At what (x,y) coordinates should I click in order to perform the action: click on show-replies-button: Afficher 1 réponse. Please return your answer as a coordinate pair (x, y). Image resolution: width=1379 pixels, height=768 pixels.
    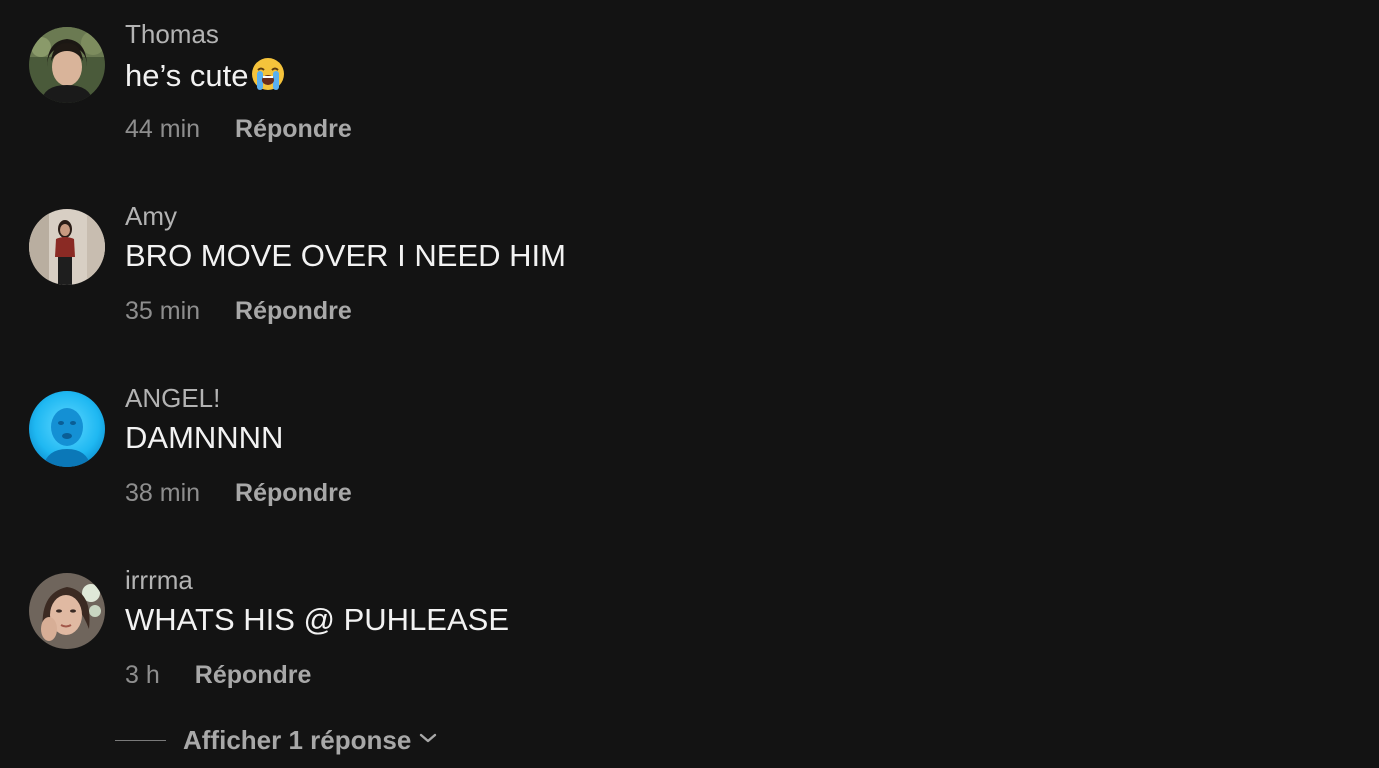
    Looking at the image, I should click on (276, 740).